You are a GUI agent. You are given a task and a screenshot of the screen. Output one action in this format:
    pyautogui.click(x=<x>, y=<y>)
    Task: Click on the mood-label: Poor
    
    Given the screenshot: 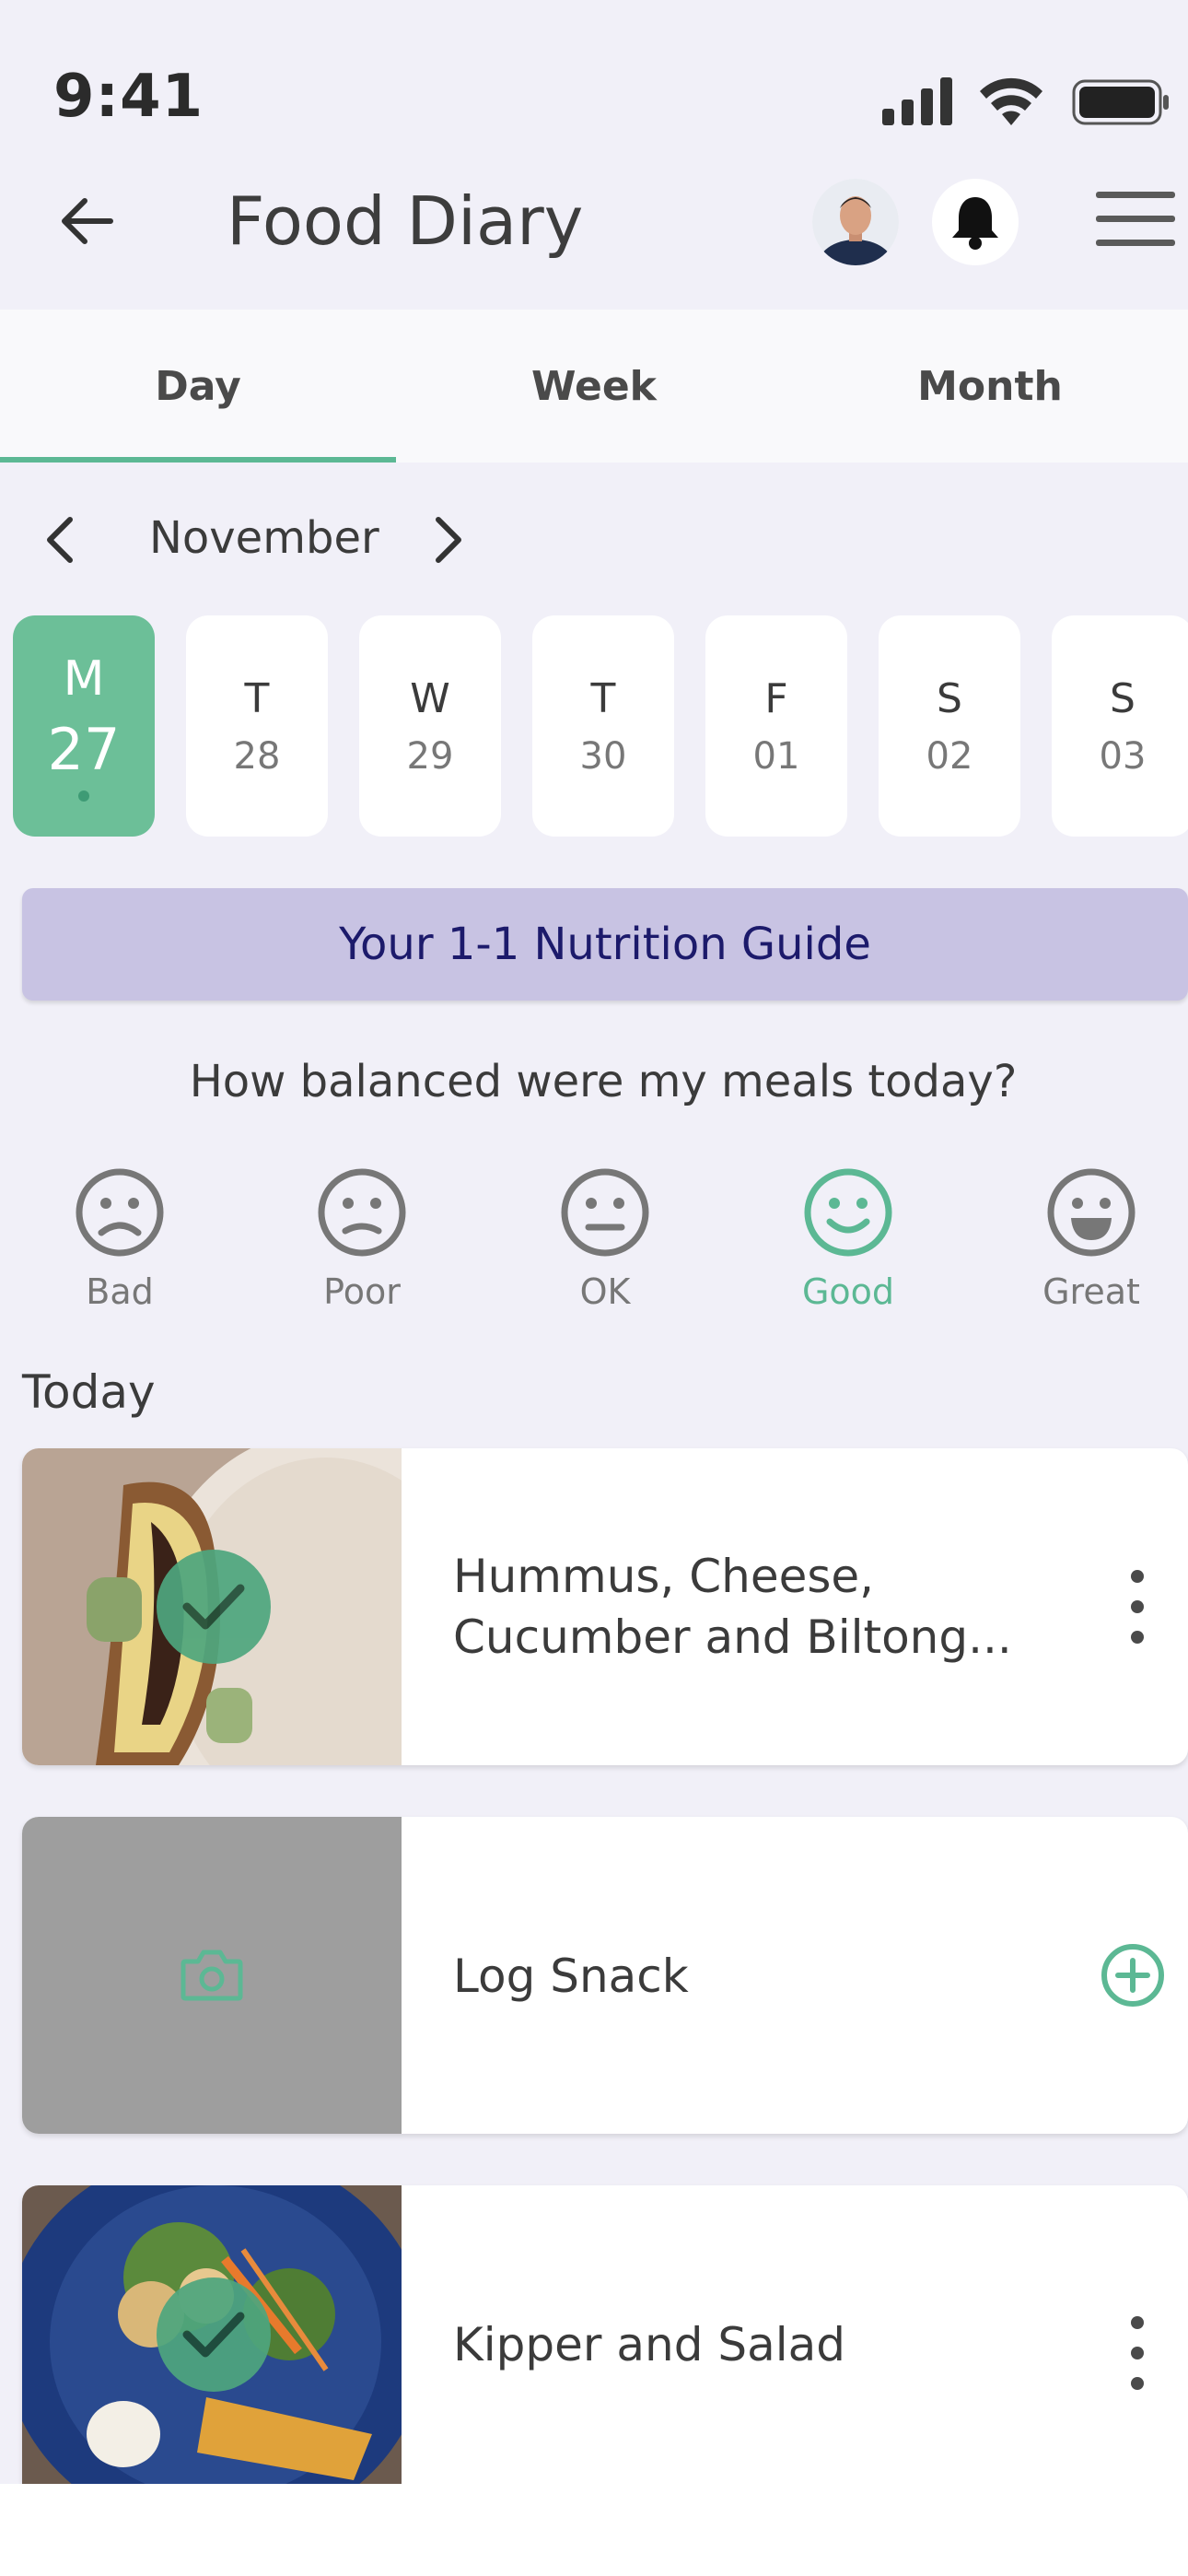 What is the action you would take?
    pyautogui.click(x=362, y=1291)
    